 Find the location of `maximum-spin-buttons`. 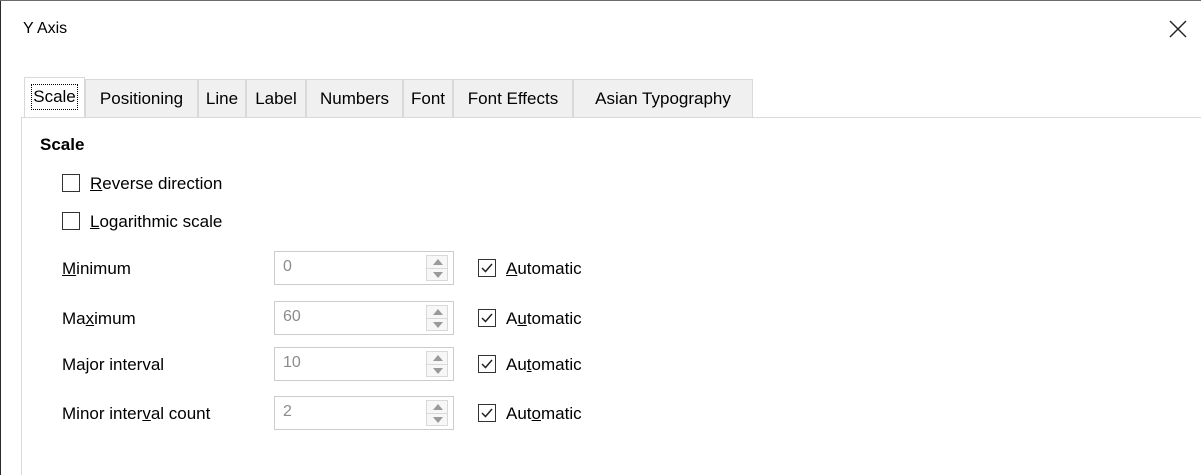

maximum-spin-buttons is located at coordinates (437, 318).